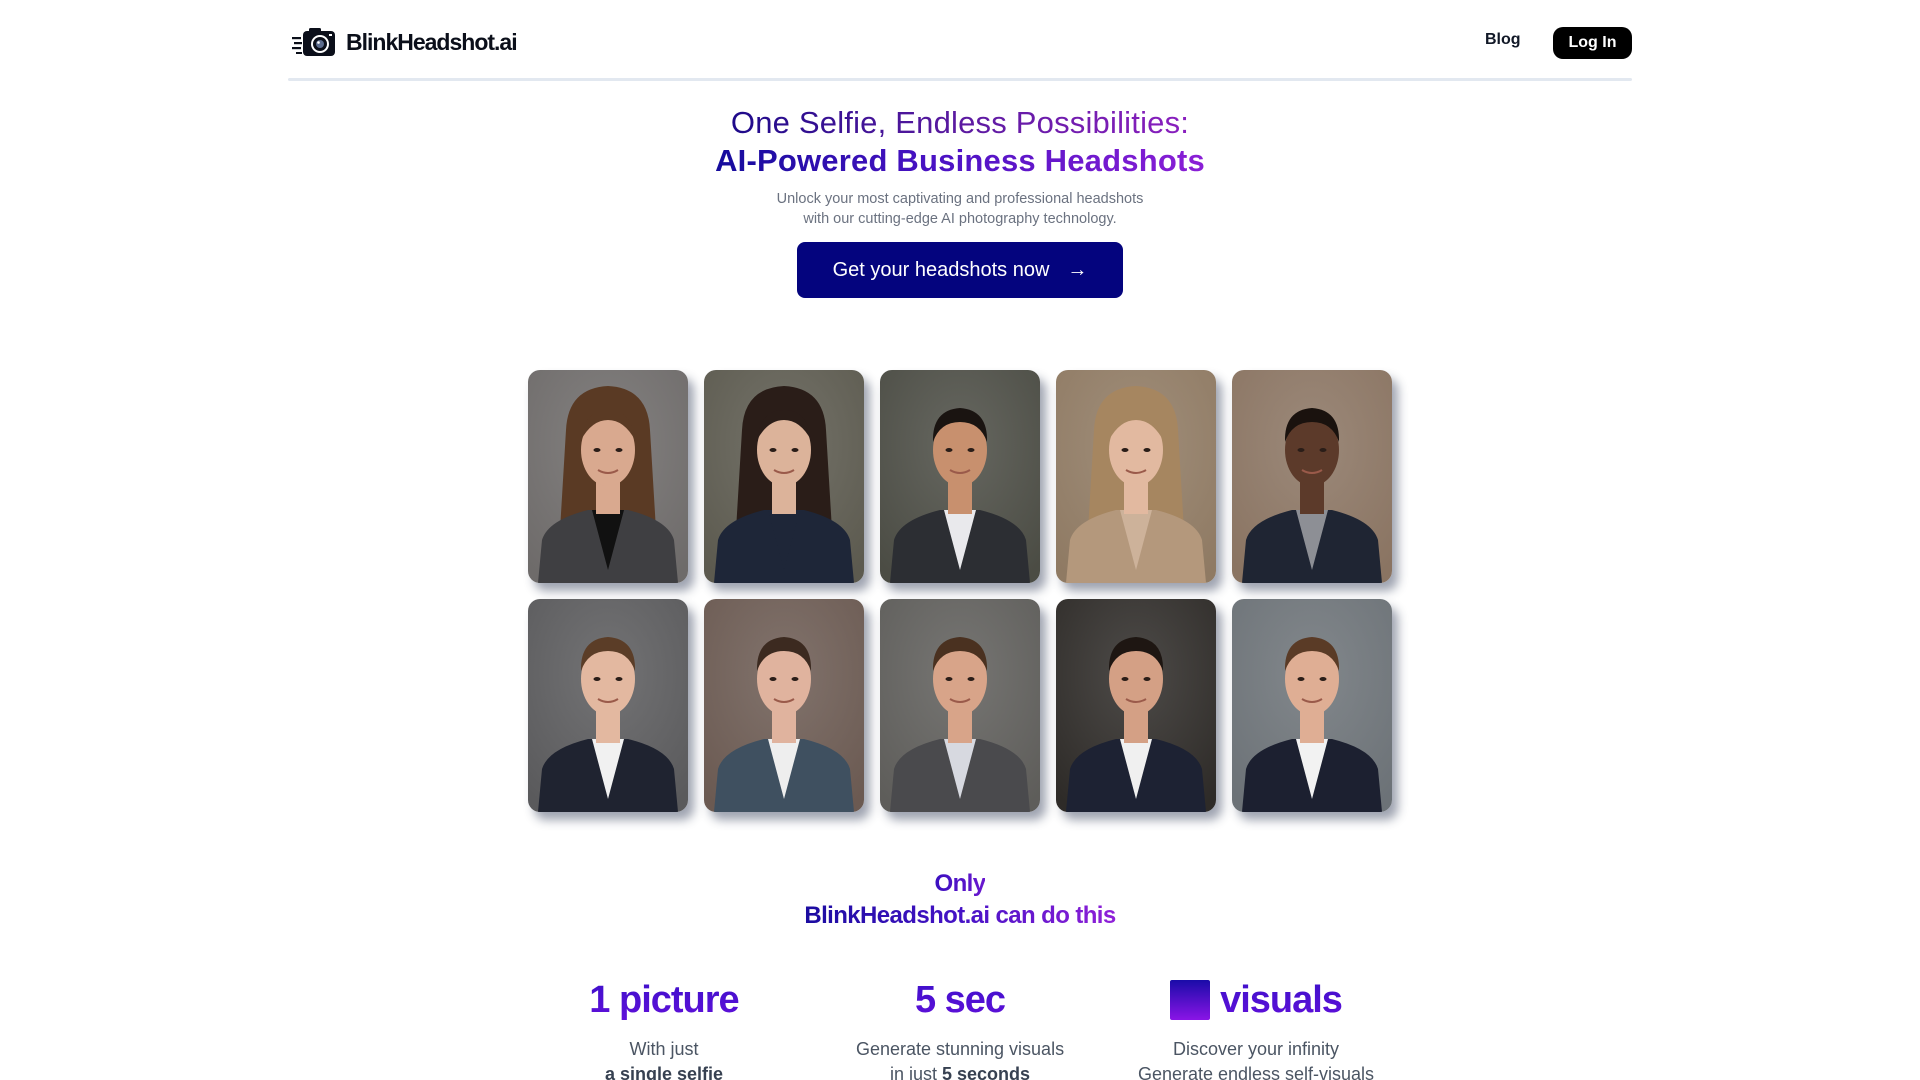  I want to click on stat-desc-line2: in just 5 seconds, so click(960, 1071).